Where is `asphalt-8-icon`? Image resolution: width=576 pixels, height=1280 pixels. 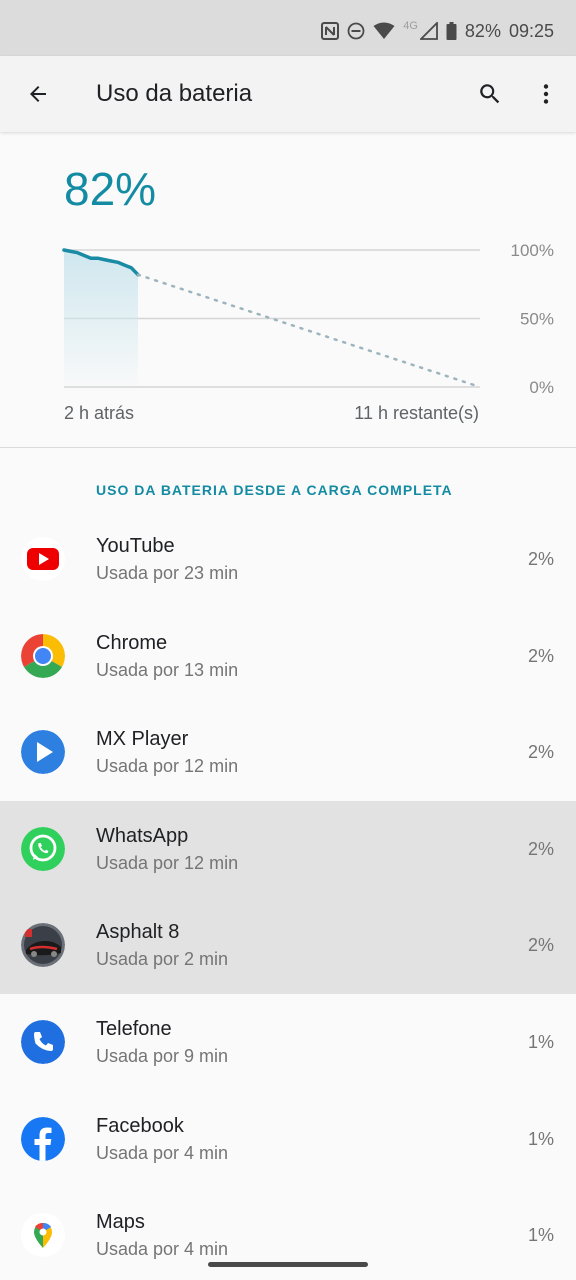
asphalt-8-icon is located at coordinates (43, 945).